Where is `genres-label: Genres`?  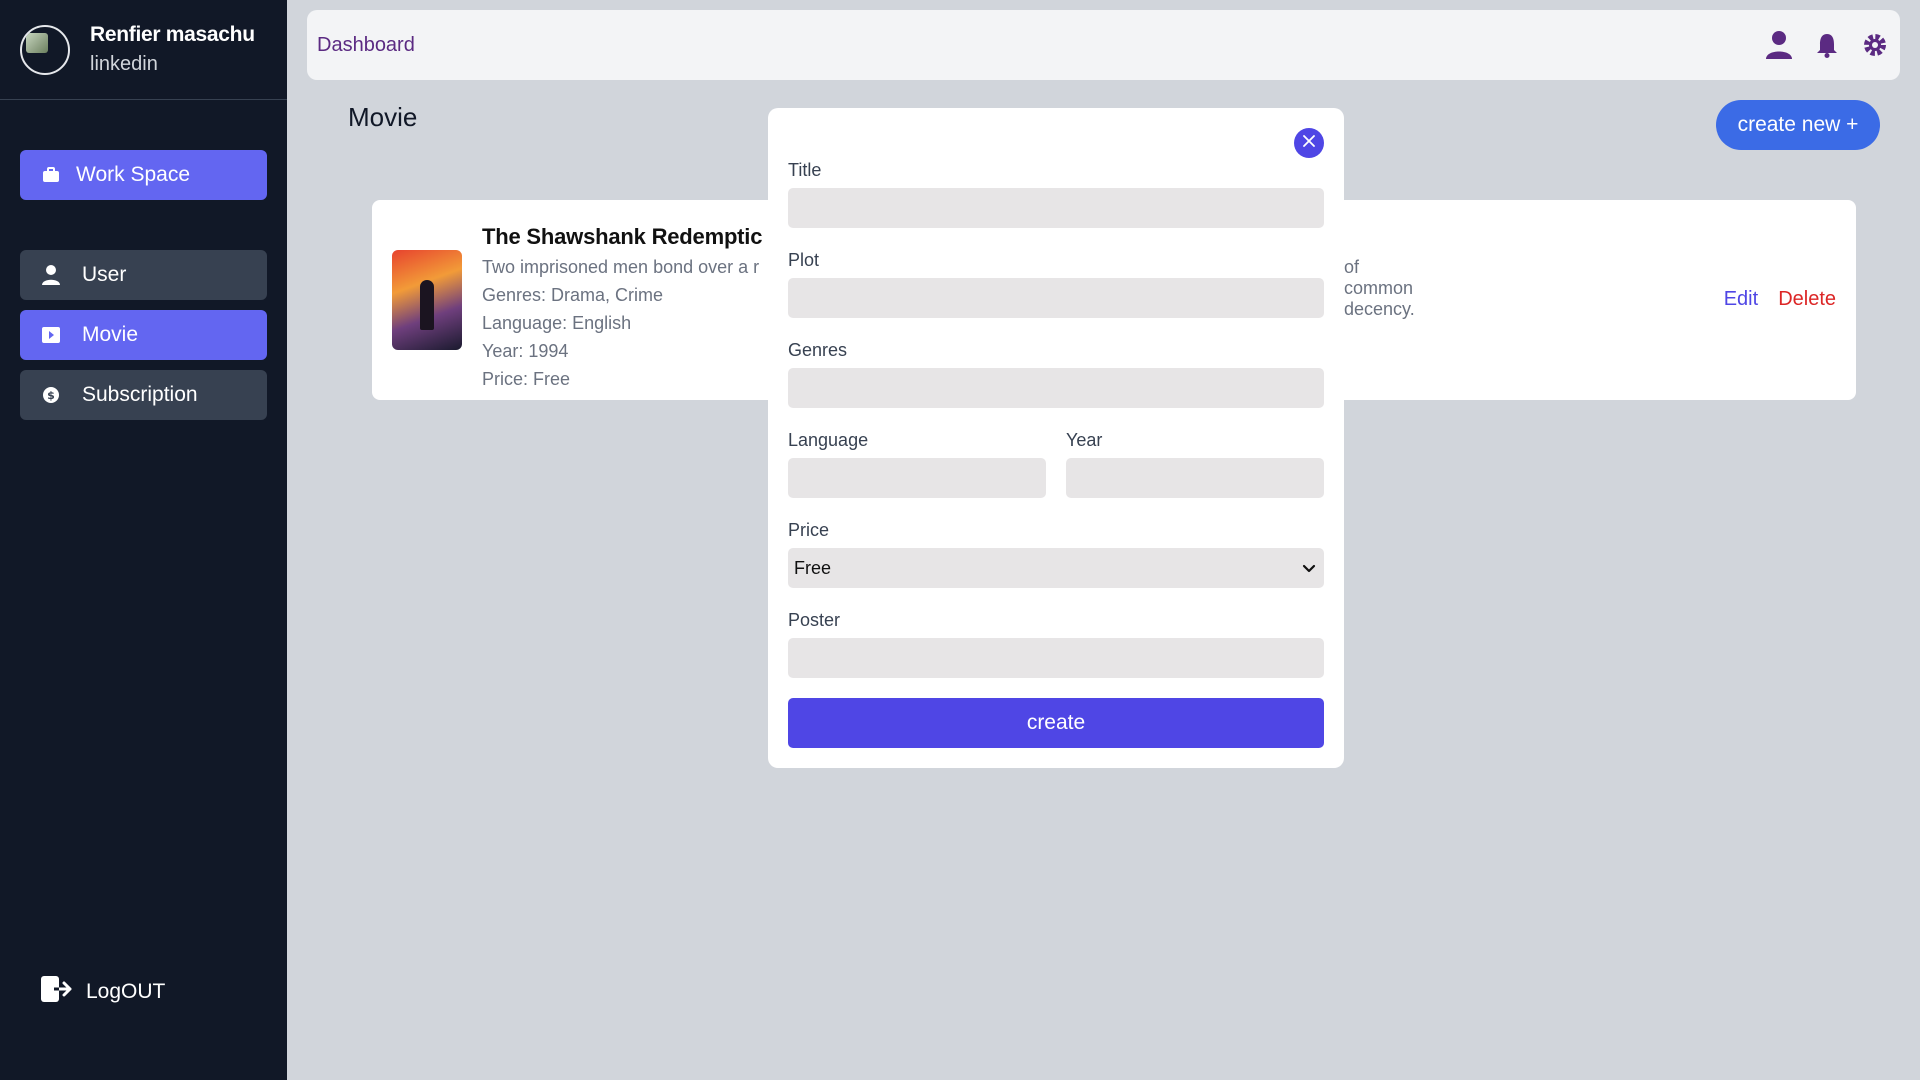 genres-label: Genres is located at coordinates (818, 350).